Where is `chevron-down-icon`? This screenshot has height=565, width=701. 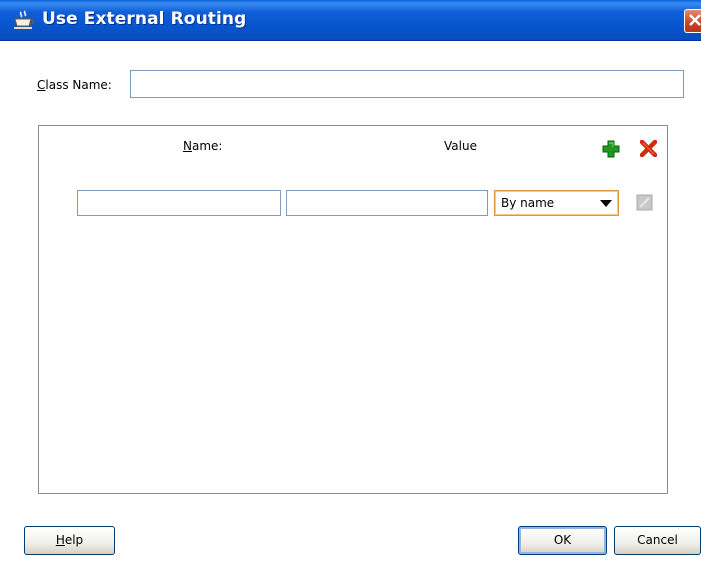 chevron-down-icon is located at coordinates (606, 203).